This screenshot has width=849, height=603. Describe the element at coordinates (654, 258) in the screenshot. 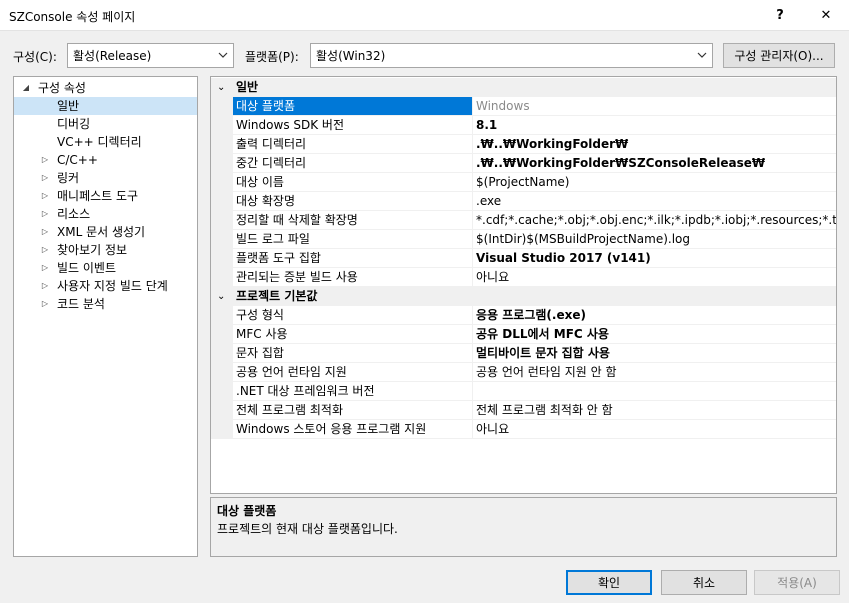

I see `property-value: Visual Studio 2017 (v141)` at that location.